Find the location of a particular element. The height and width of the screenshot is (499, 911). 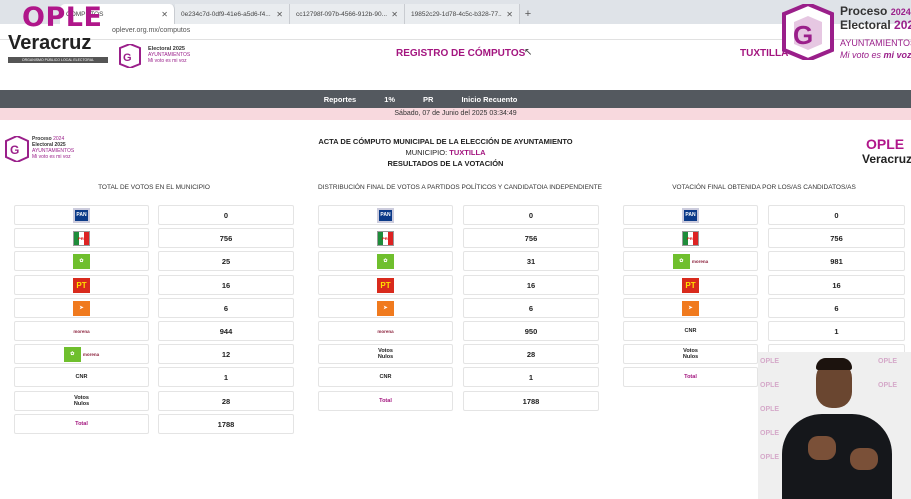

browser-tab-4: 19852c29-1d78-4c5c-b328-77... ✕ is located at coordinates (462, 14).